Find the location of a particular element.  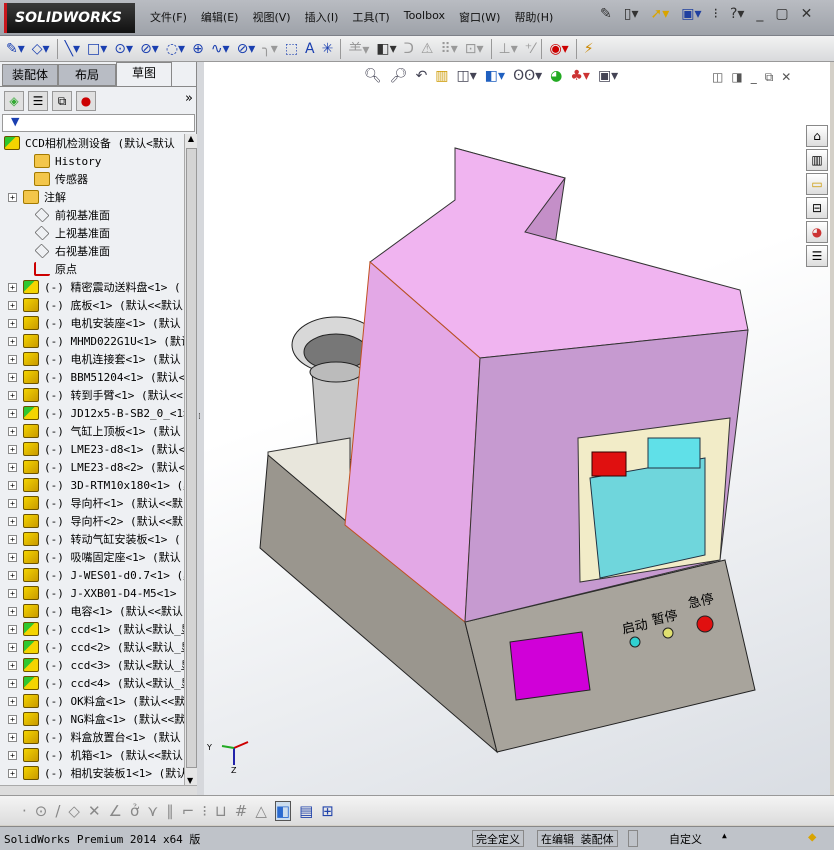

close-button: ✕ is located at coordinates (807, 14).